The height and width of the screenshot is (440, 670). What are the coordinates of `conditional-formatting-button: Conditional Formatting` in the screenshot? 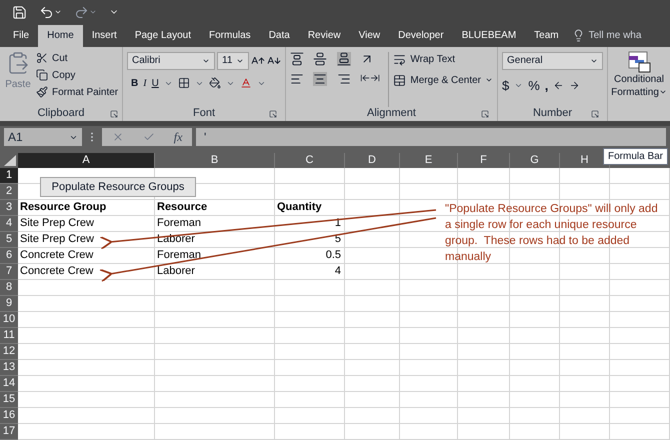 It's located at (639, 83).